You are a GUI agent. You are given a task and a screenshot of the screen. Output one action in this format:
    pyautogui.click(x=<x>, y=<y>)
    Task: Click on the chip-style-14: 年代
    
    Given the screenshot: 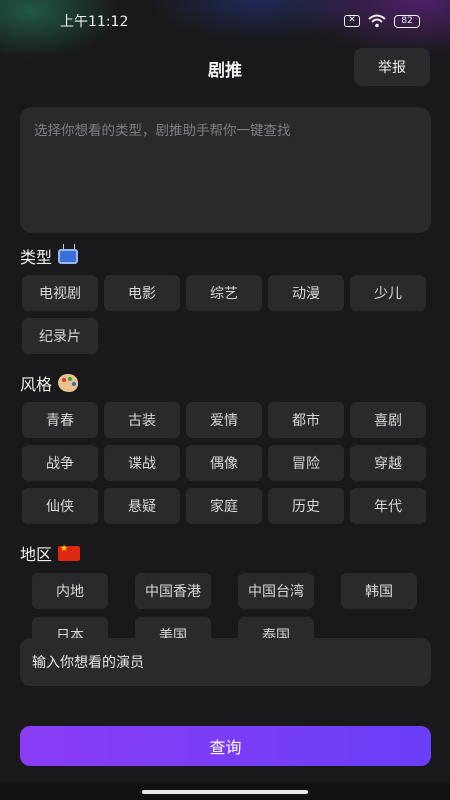 What is the action you would take?
    pyautogui.click(x=388, y=506)
    